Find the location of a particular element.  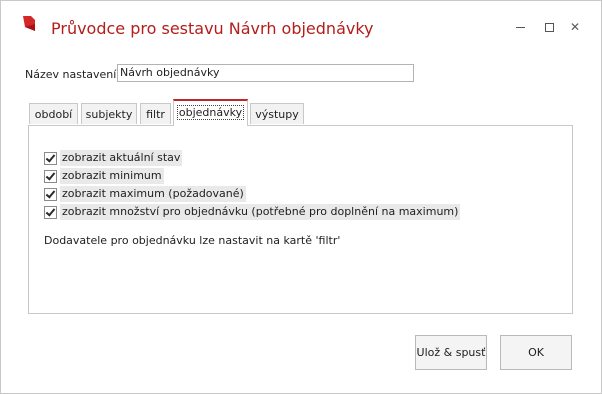

option-label: zobrazit minimum is located at coordinates (112, 176).